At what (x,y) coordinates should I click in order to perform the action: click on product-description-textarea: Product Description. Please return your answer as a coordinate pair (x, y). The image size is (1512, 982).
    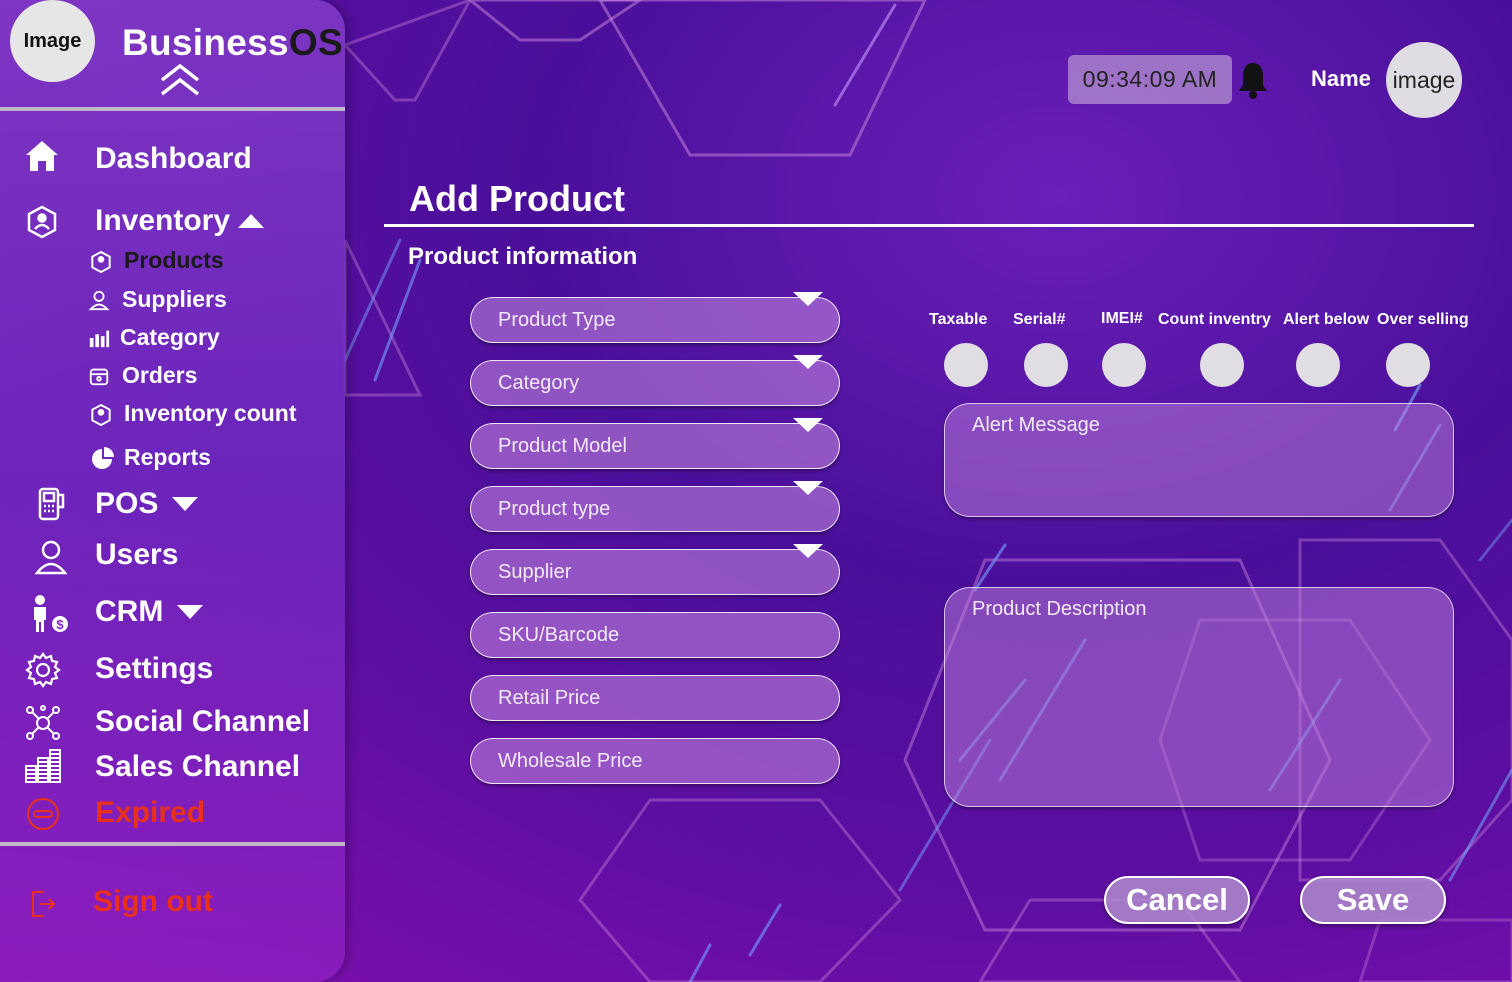
    Looking at the image, I should click on (1199, 697).